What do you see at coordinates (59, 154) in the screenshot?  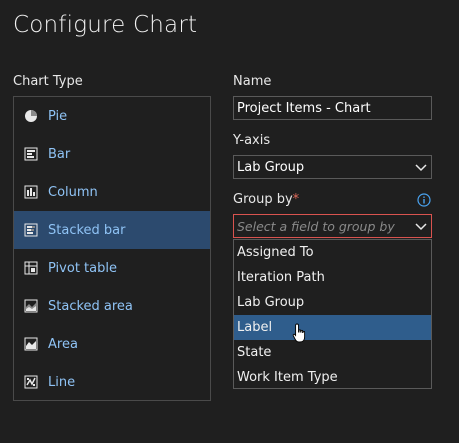 I see `chart-type-label-bar: Bar` at bounding box center [59, 154].